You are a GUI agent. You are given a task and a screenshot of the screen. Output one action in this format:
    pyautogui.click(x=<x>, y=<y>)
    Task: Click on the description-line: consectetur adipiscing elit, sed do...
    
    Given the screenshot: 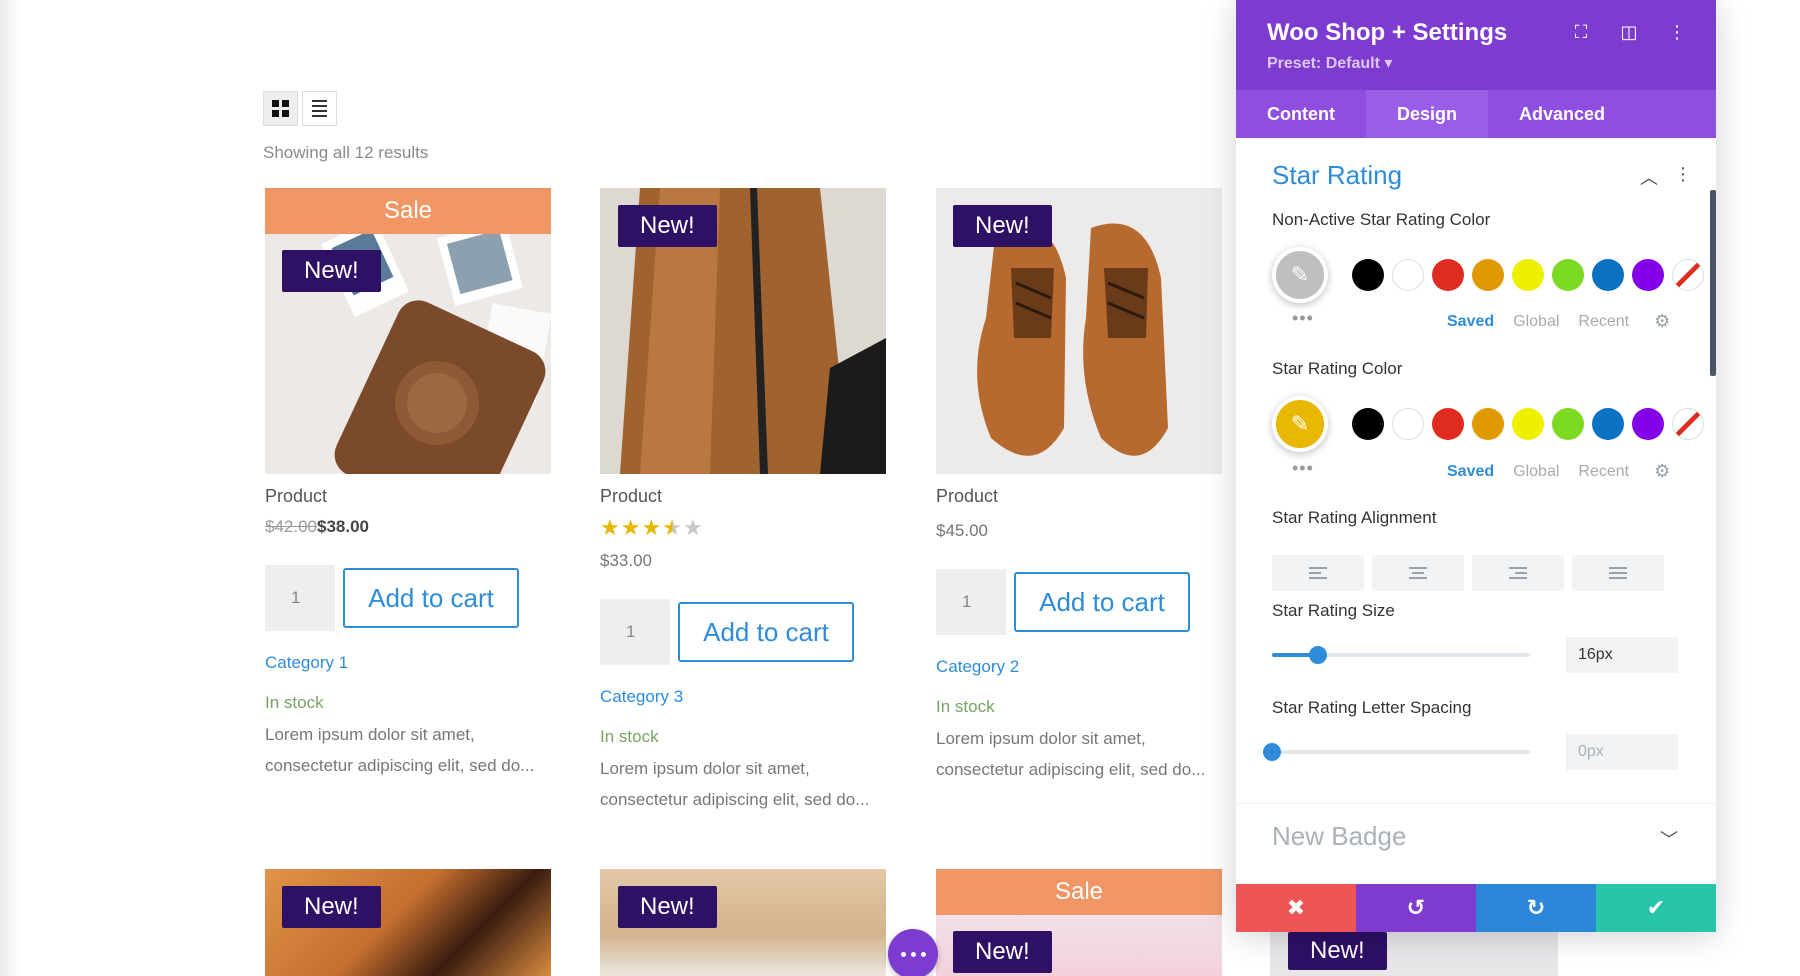 What is the action you would take?
    pyautogui.click(x=400, y=765)
    